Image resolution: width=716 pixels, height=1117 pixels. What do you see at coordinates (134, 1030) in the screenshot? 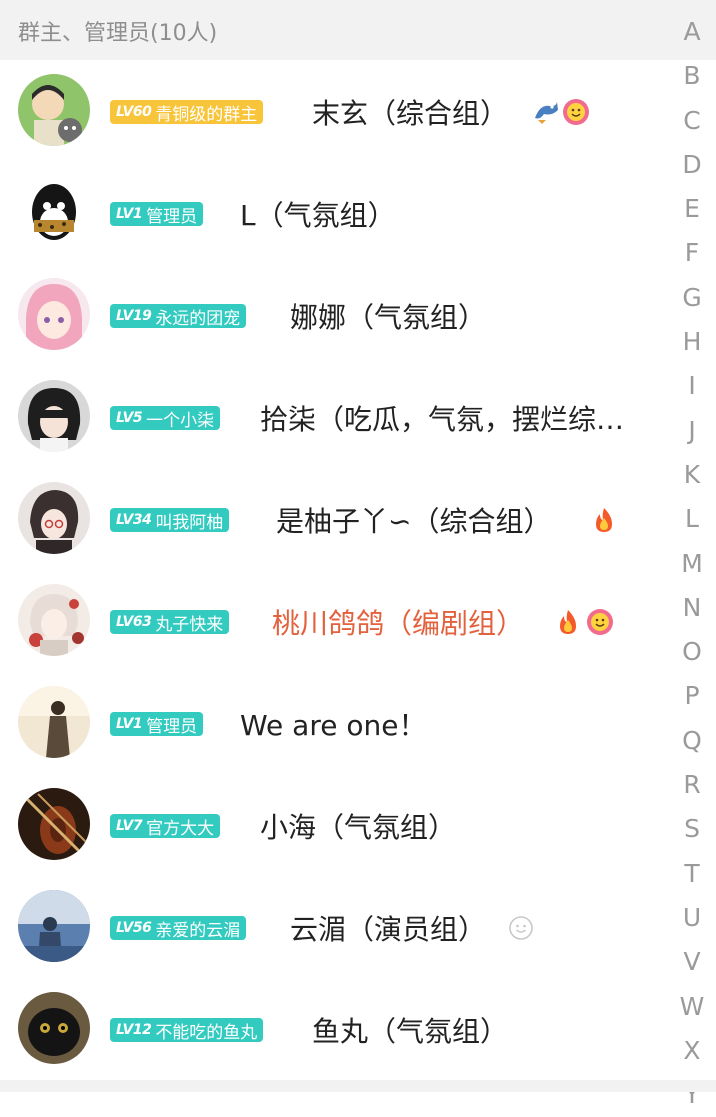
I see `level-text: LV12` at bounding box center [134, 1030].